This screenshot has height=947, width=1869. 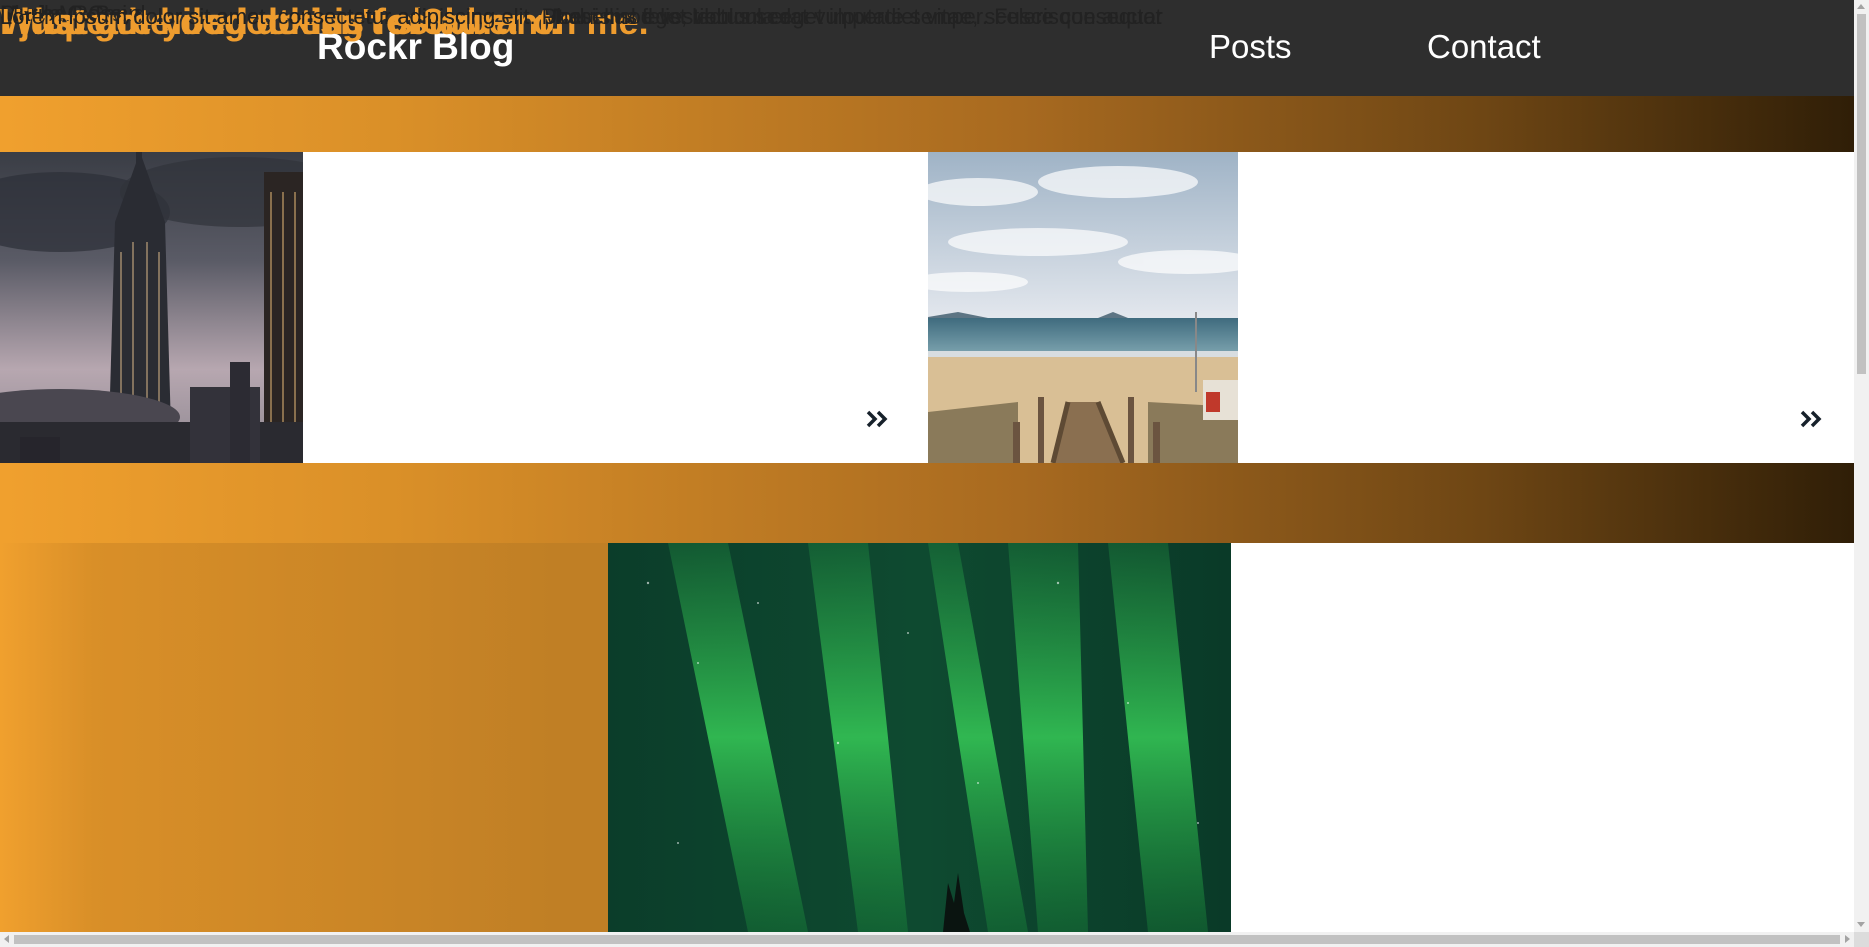 What do you see at coordinates (1847, 939) in the screenshot?
I see `scroll-right-arrow-icon` at bounding box center [1847, 939].